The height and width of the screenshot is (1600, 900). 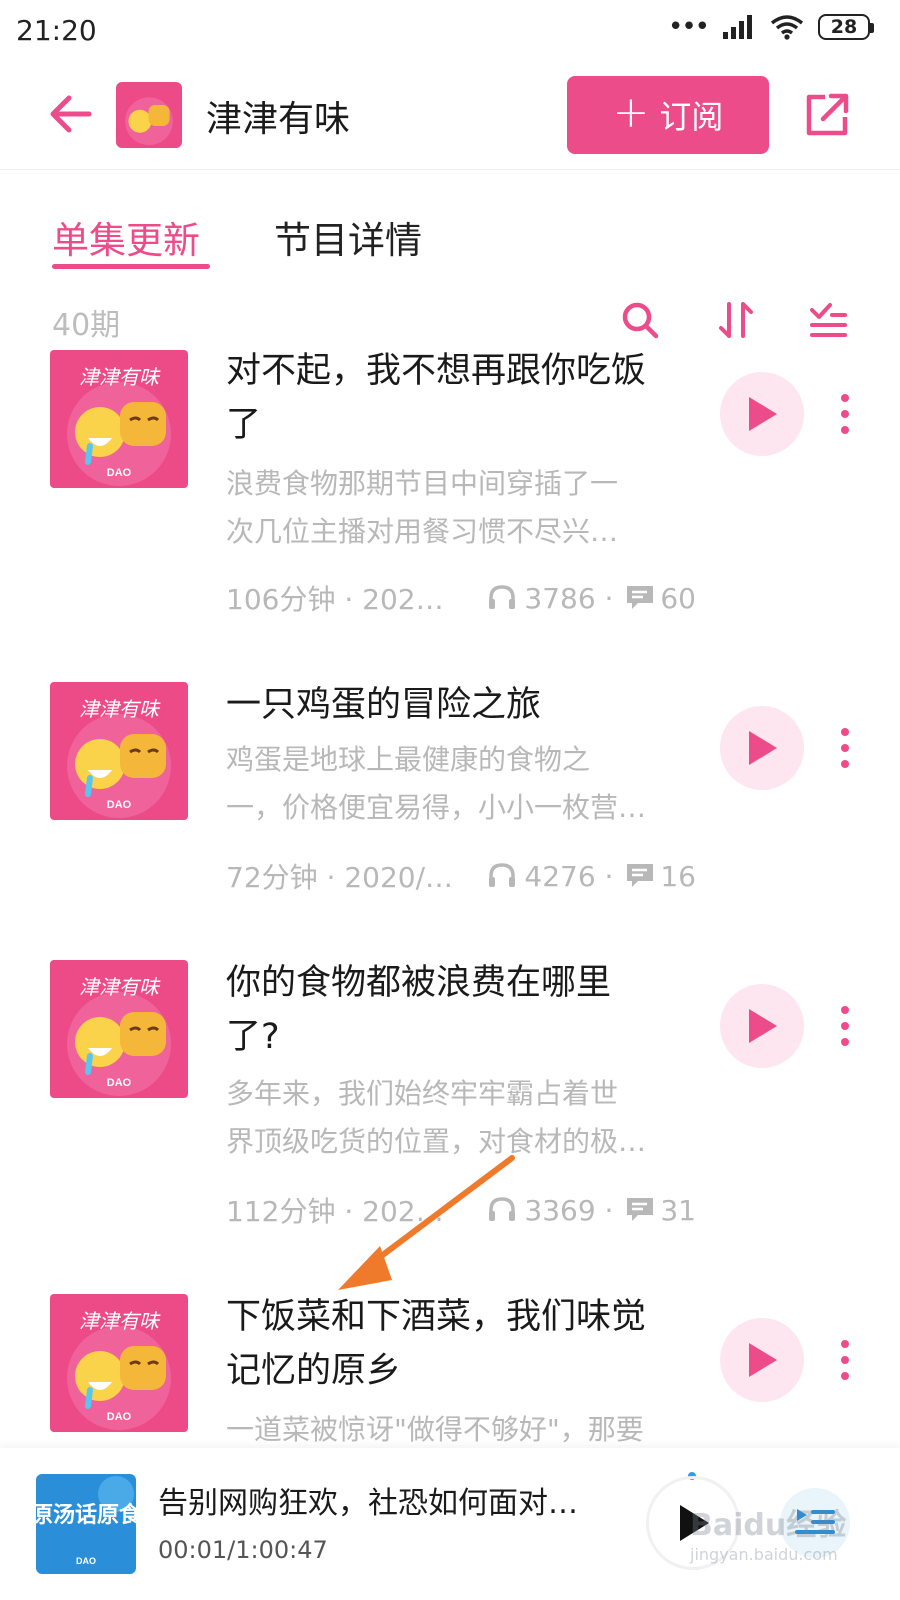 What do you see at coordinates (787, 27) in the screenshot?
I see `wifi-icon` at bounding box center [787, 27].